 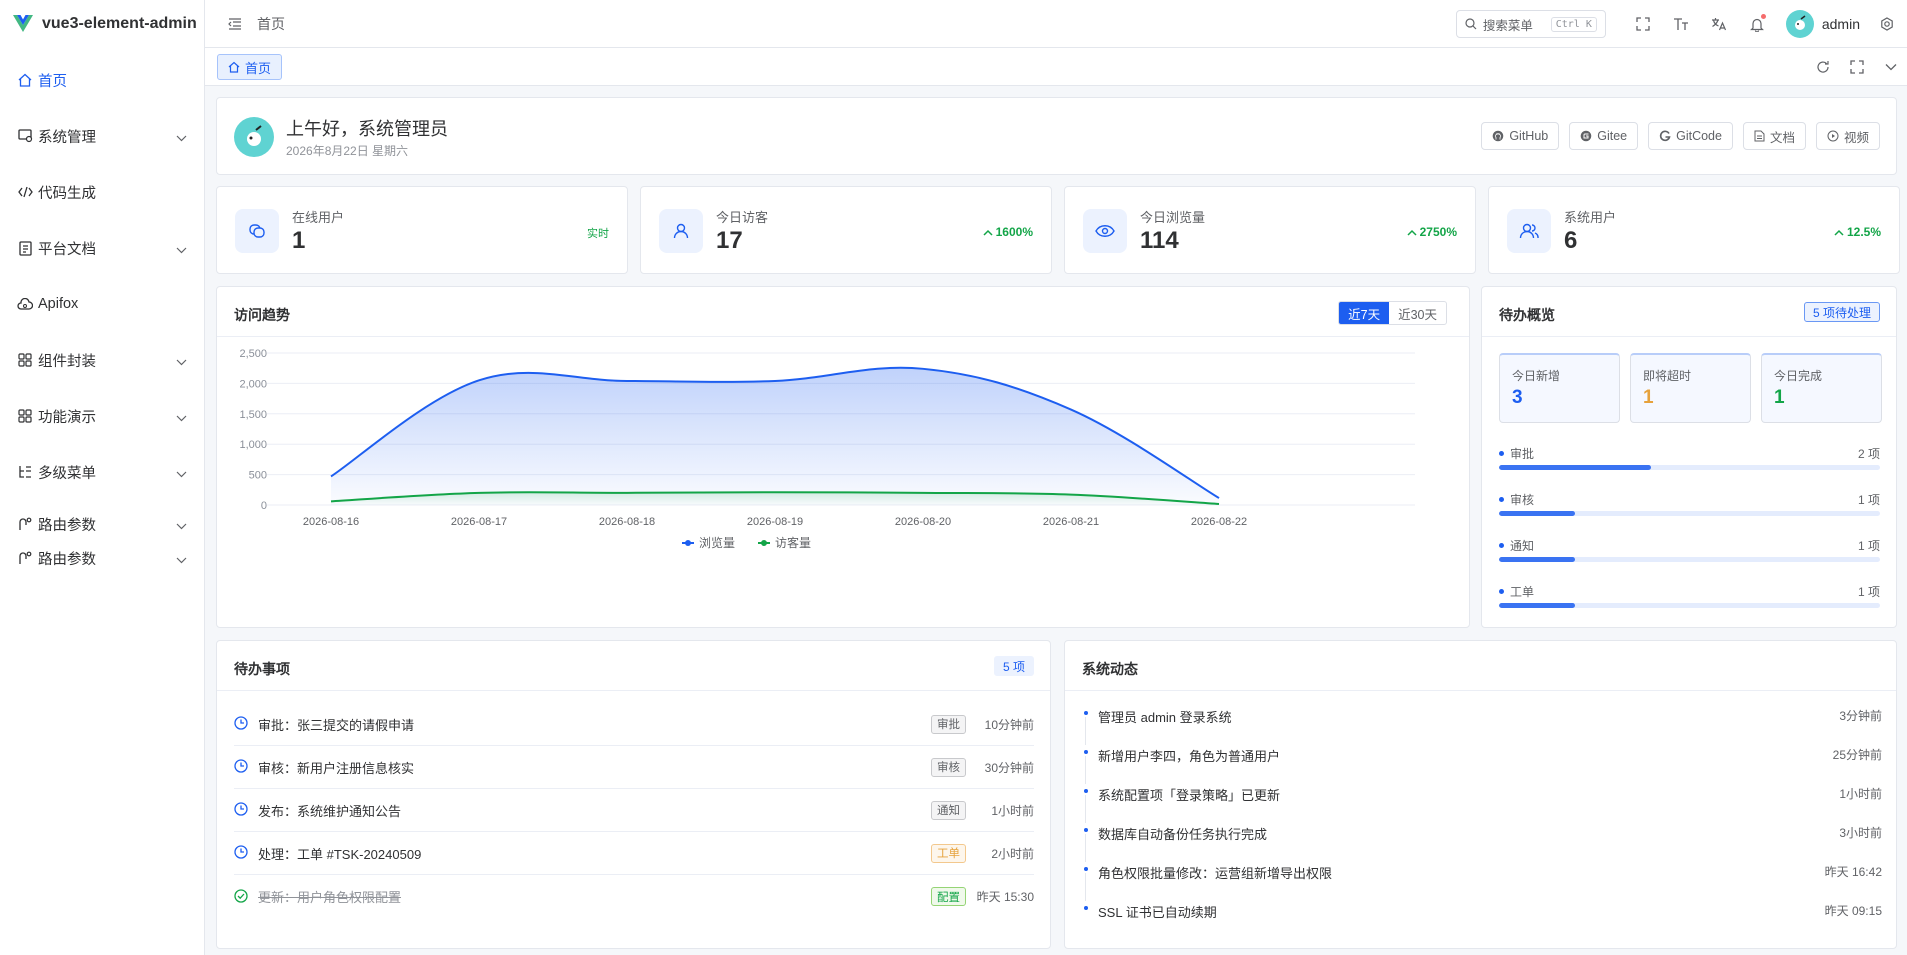 I want to click on external-links: GitHub Gitee GitCode 文档 视频, so click(x=1680, y=136).